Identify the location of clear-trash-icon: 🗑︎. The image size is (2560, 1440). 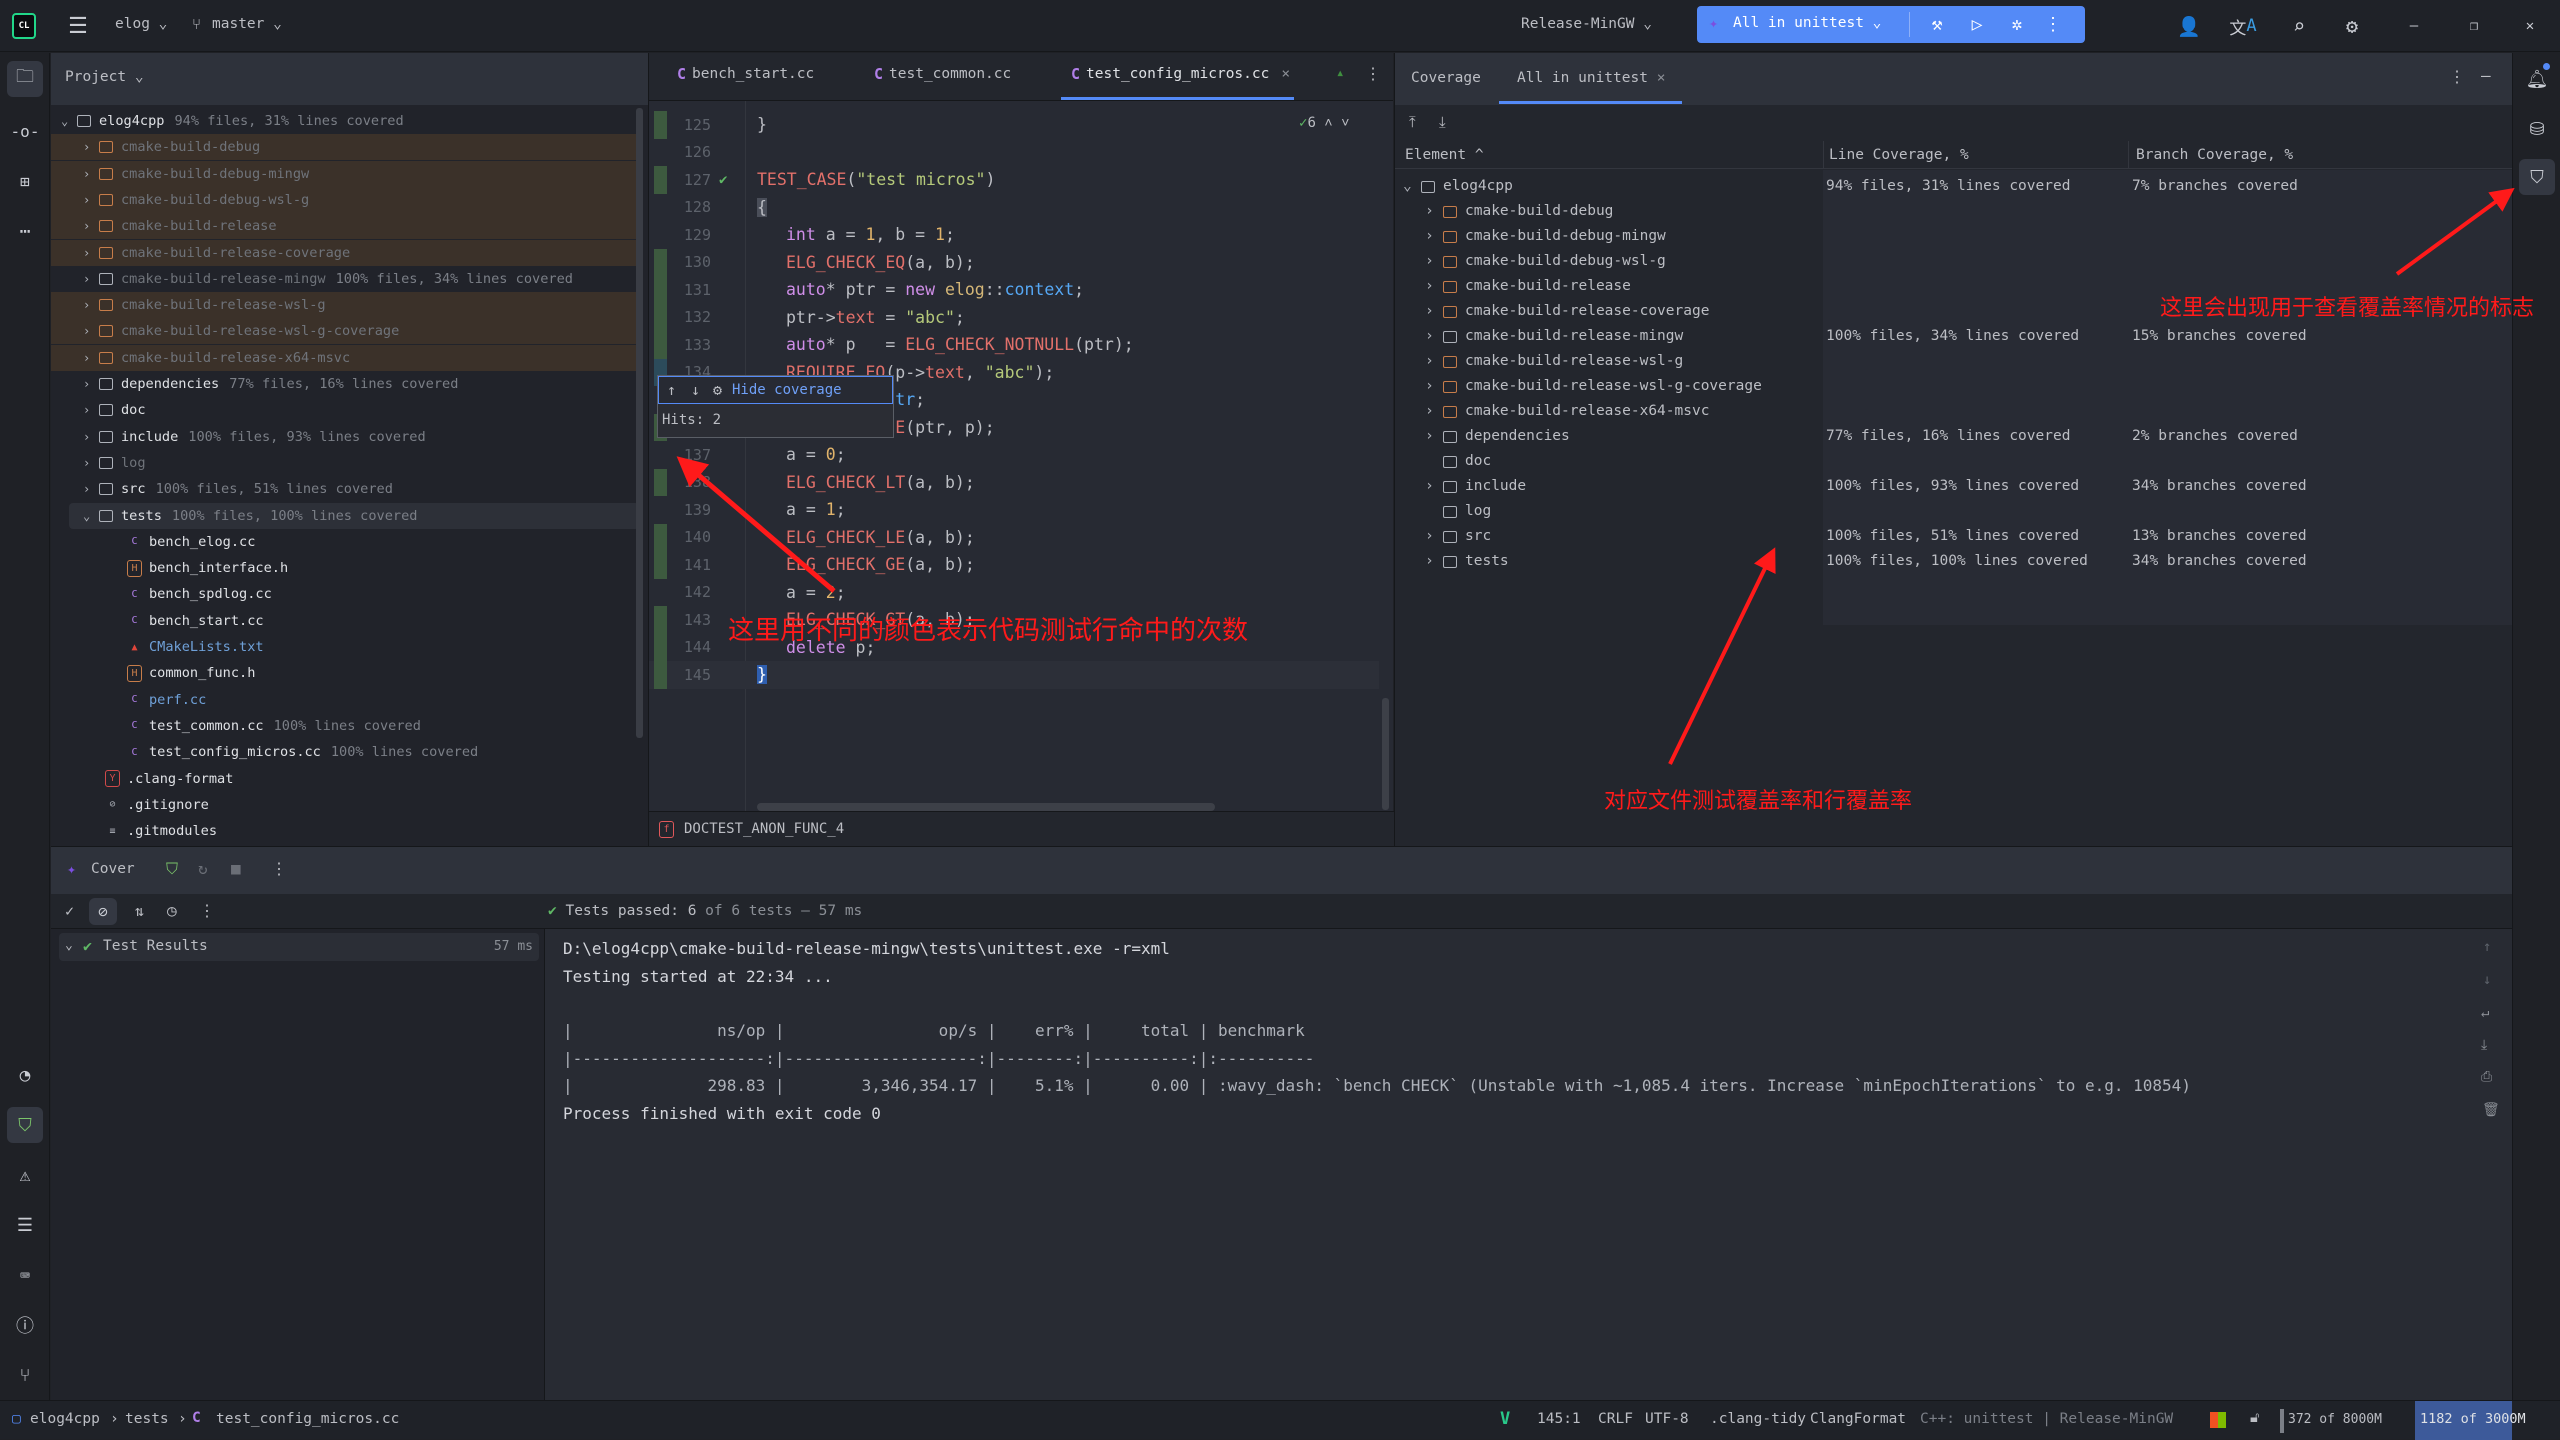
(2491, 1110).